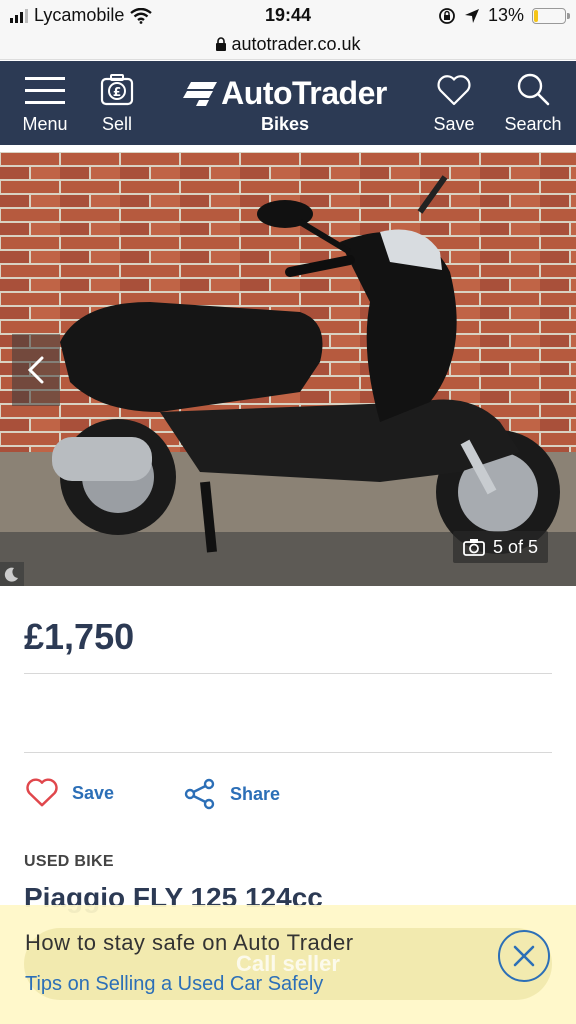  I want to click on header-search-button: Search, so click(533, 103).